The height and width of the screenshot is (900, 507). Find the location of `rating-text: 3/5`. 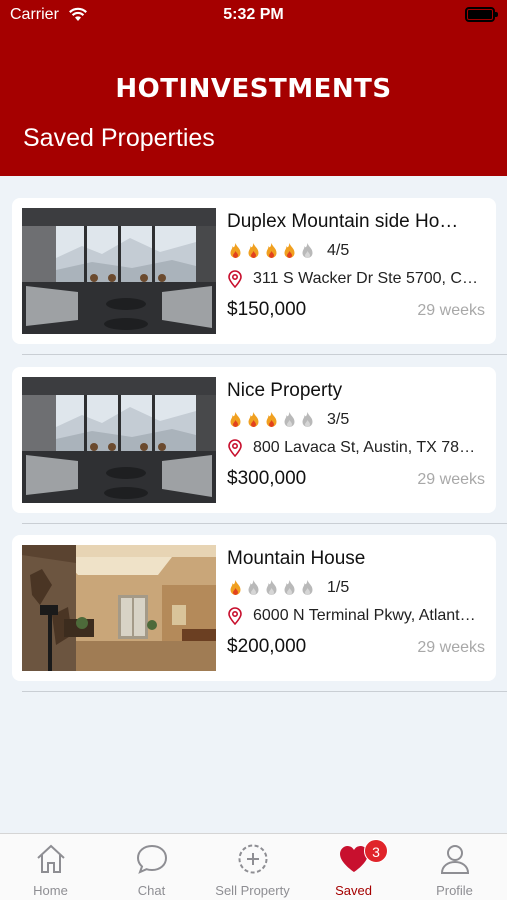

rating-text: 3/5 is located at coordinates (338, 419).